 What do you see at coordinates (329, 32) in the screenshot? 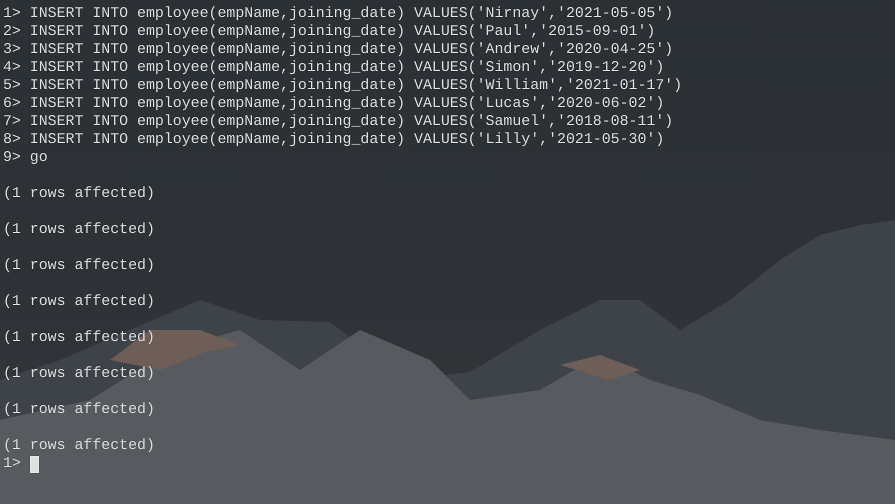
I see `sql-input-line: 2> INSERT INTO employee(empName,joining_date) VALUES('Paul','2015-09-01')` at bounding box center [329, 32].